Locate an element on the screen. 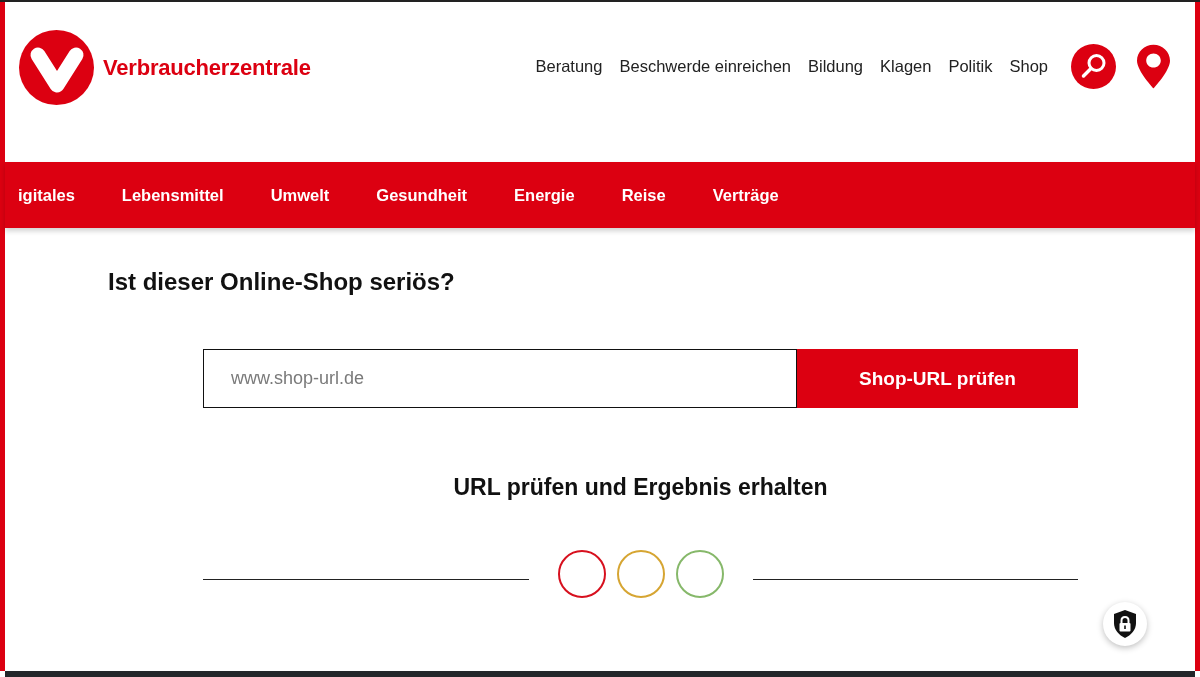 The image size is (1200, 677). category-link: Gesundheit is located at coordinates (422, 195).